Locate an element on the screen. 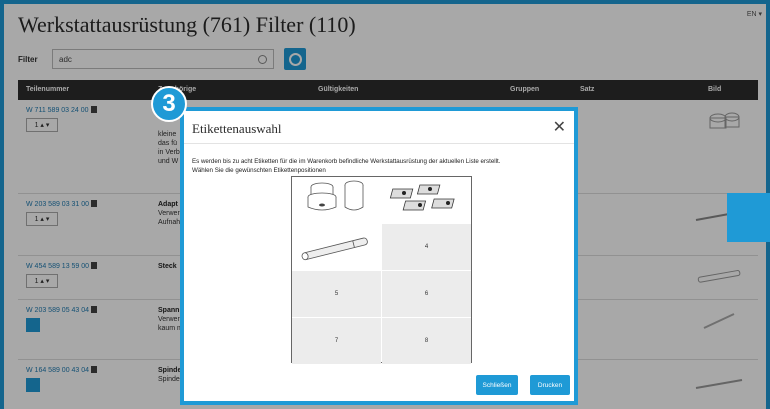 The image size is (770, 409). label-position-6: 6 is located at coordinates (426, 294).